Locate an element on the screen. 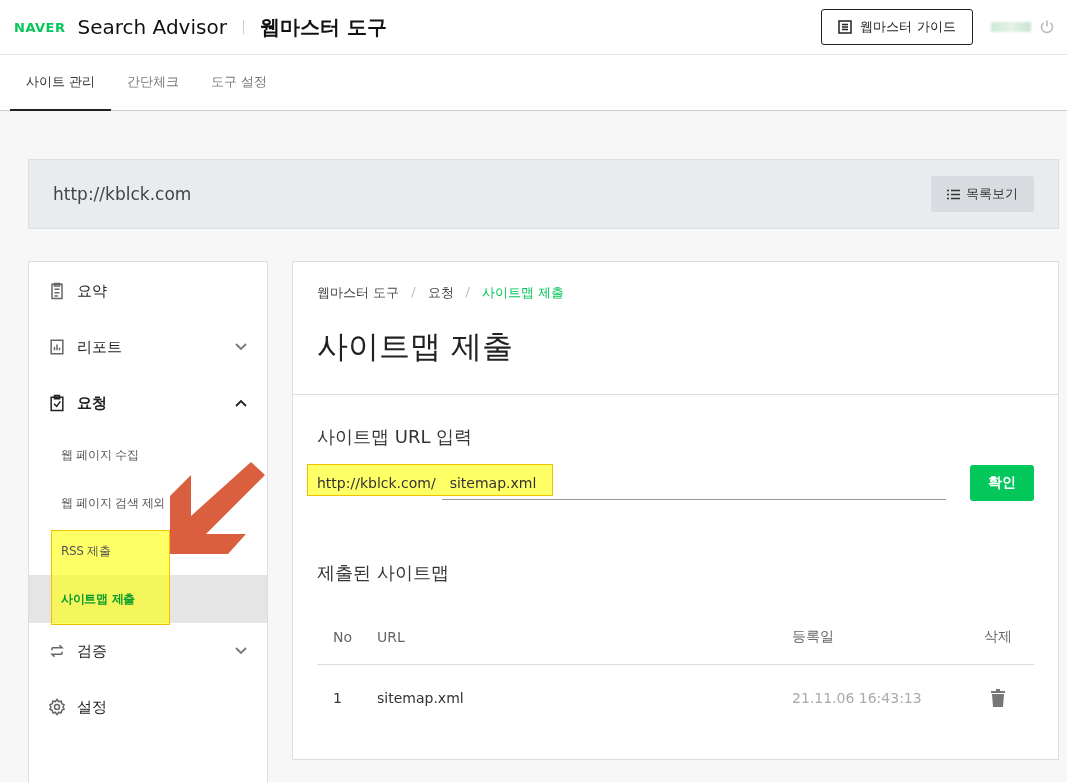 This screenshot has width=1067, height=782. column-header: URL is located at coordinates (391, 636).